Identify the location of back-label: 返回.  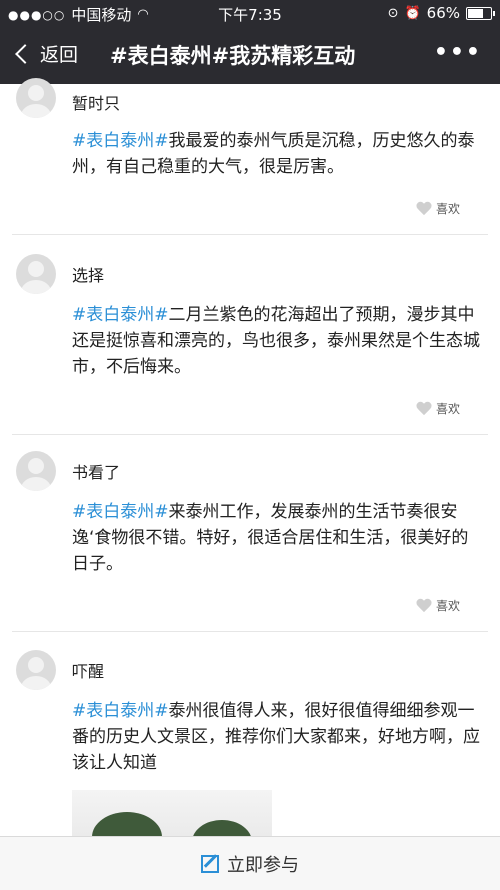
(59, 55).